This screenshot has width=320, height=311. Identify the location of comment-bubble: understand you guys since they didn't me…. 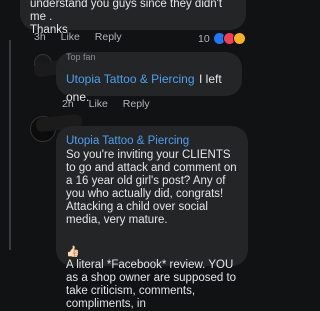
(133, 18).